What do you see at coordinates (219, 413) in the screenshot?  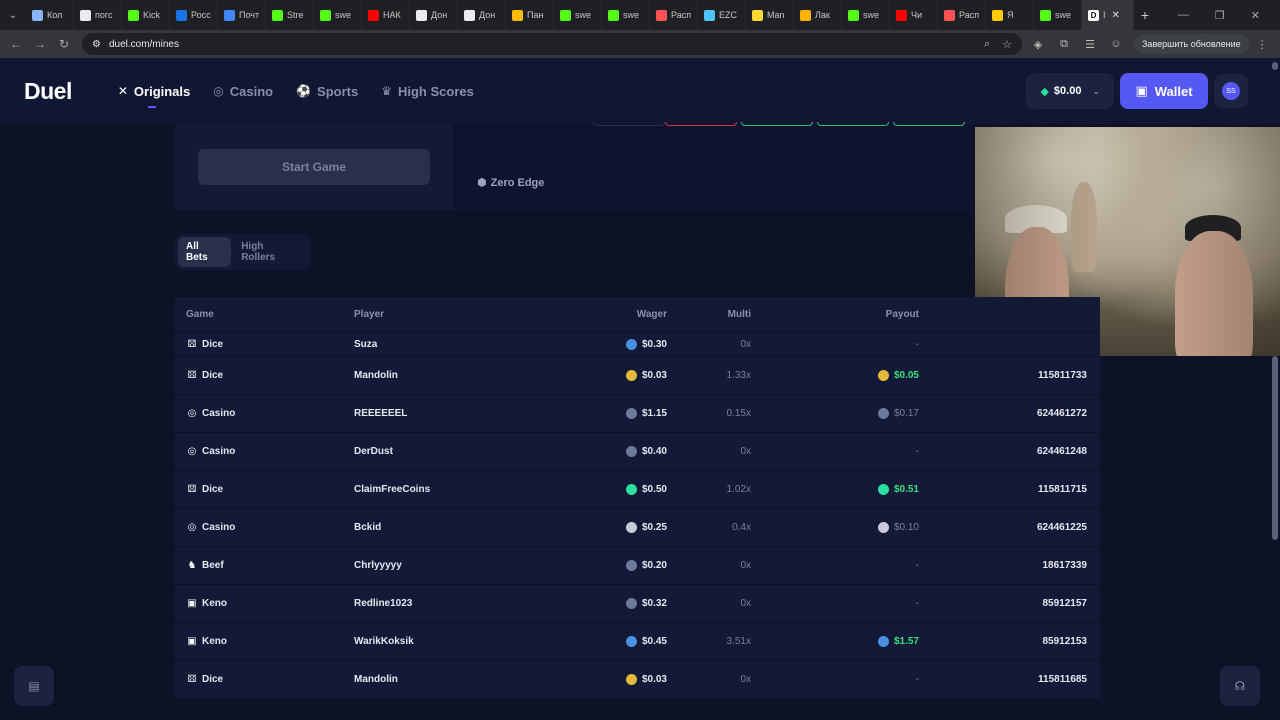 I see `game-name: Casino` at bounding box center [219, 413].